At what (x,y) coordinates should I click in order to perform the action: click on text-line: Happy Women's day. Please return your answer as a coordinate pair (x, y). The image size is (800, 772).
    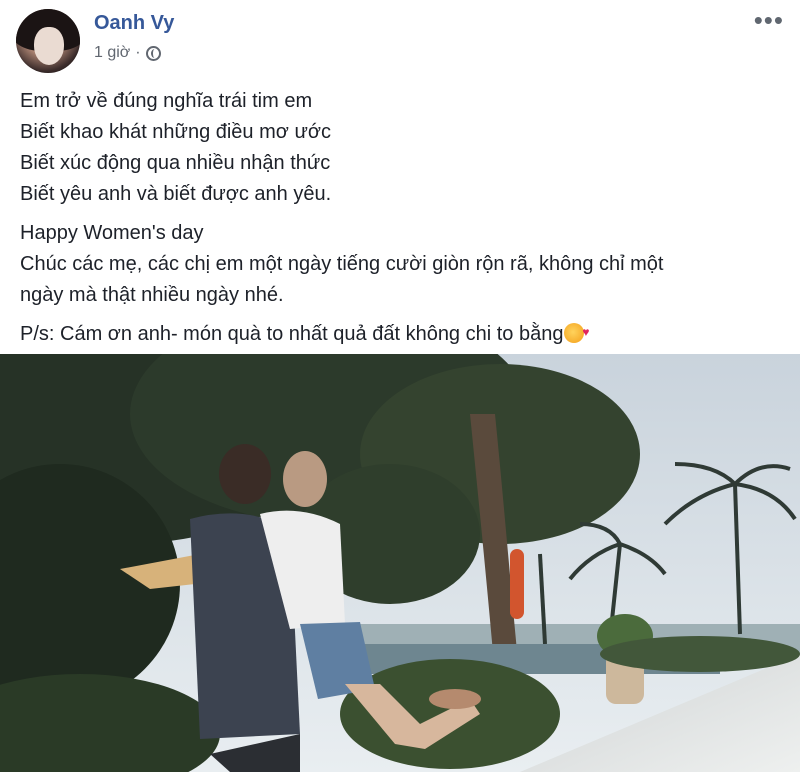
    Looking at the image, I should click on (112, 233).